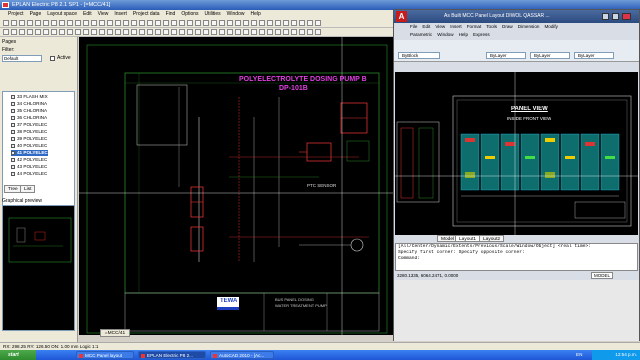 Image resolution: width=640 pixels, height=360 pixels. What do you see at coordinates (115, 333) in the screenshot?
I see `page-tab: =MCC/41` at bounding box center [115, 333].